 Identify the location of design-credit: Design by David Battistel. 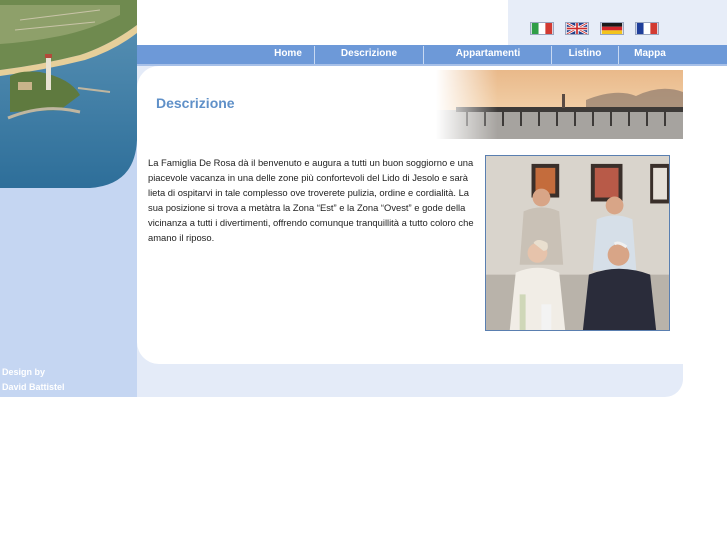
(33, 380).